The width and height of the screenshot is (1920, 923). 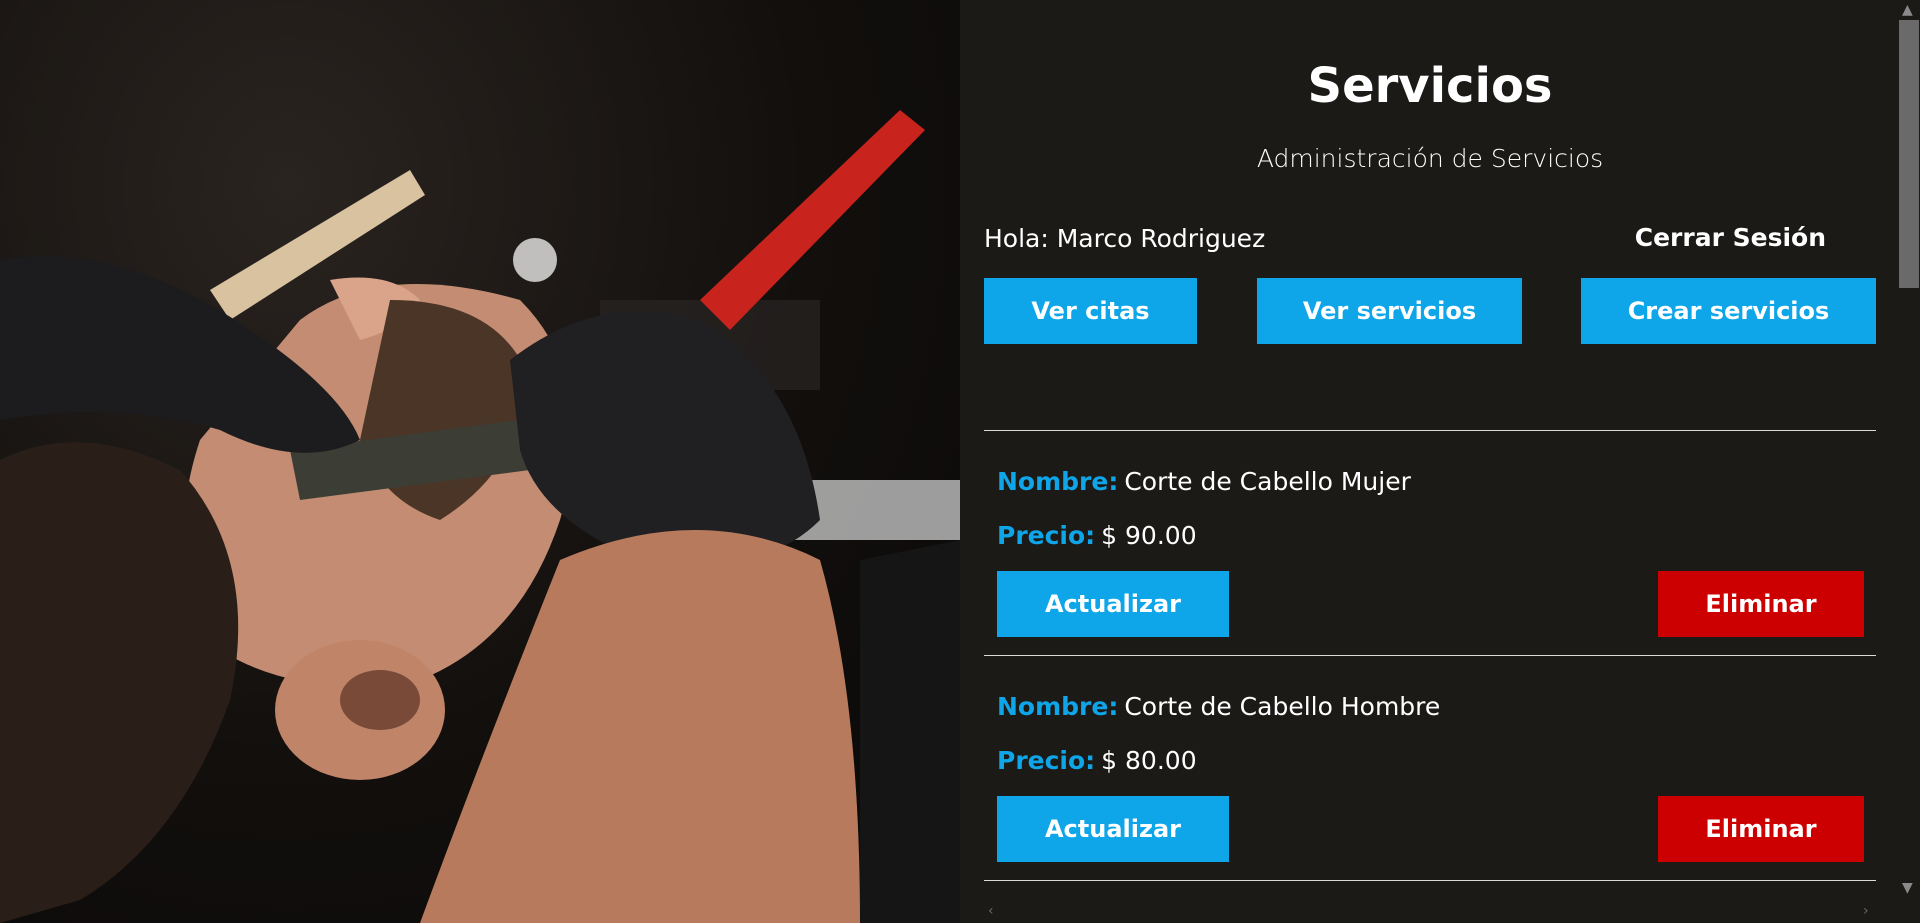 What do you see at coordinates (1907, 10) in the screenshot?
I see `scroll-up-icon: ▲` at bounding box center [1907, 10].